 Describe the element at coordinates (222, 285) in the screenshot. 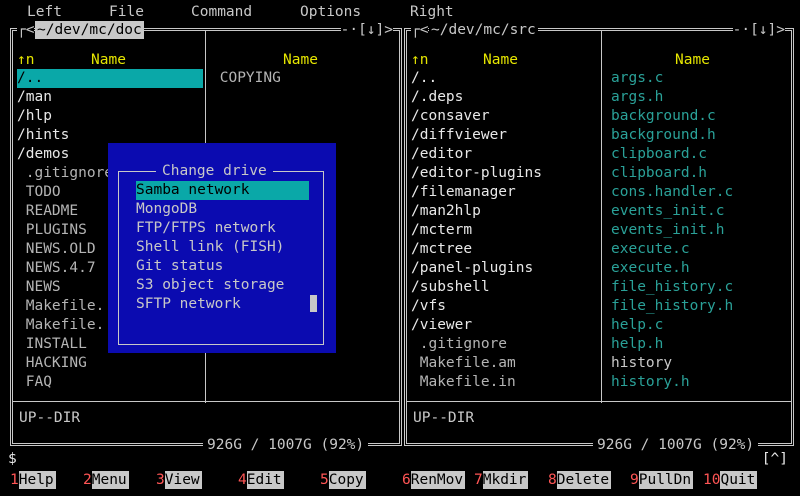

I see `drive-option: S3 object storage` at that location.